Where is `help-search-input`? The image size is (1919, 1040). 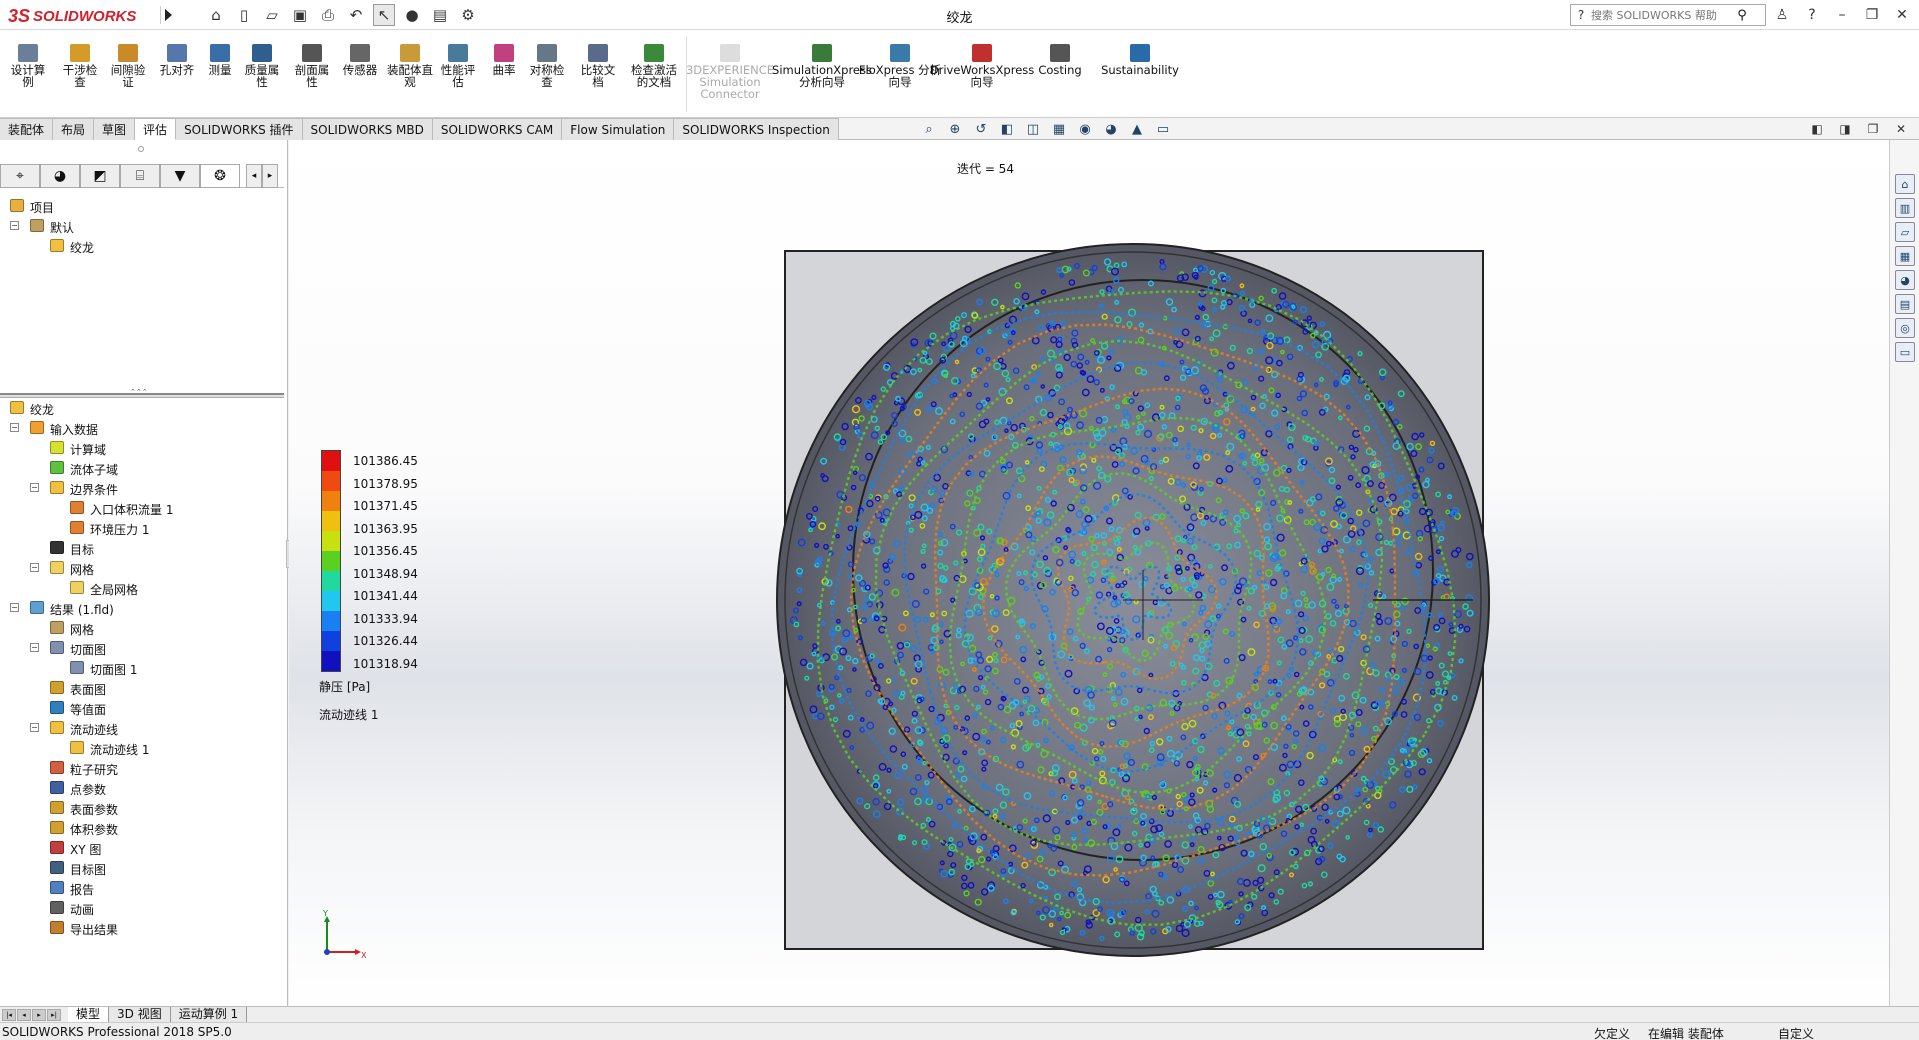 help-search-input is located at coordinates (1661, 15).